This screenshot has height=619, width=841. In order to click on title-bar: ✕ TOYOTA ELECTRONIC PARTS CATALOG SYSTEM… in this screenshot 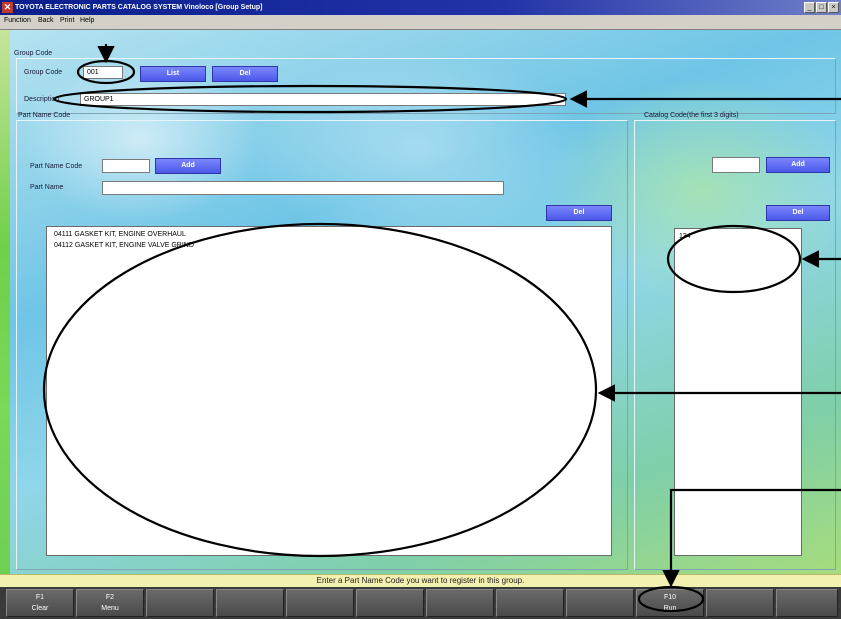, I will do `click(420, 7)`.